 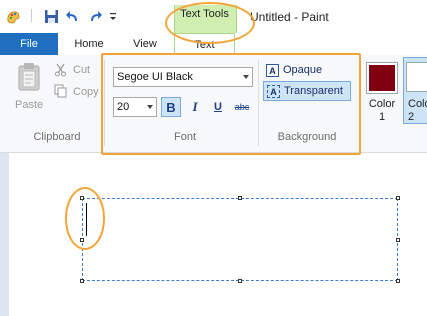 I want to click on qat-separator, so click(x=33, y=16).